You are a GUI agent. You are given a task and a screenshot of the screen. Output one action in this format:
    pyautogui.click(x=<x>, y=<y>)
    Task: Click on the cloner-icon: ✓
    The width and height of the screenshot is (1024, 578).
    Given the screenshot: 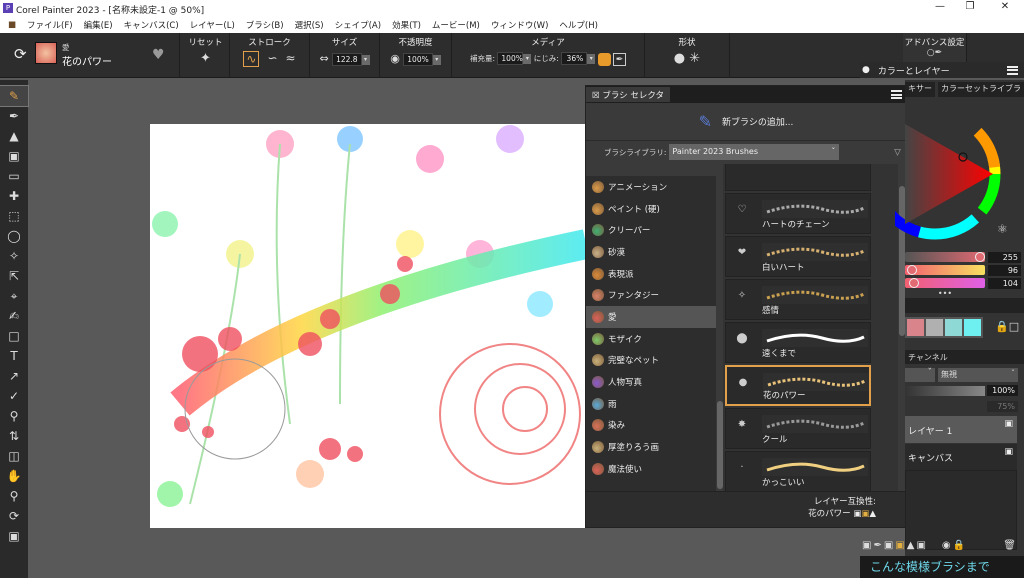 What is the action you would take?
    pyautogui.click(x=14, y=396)
    